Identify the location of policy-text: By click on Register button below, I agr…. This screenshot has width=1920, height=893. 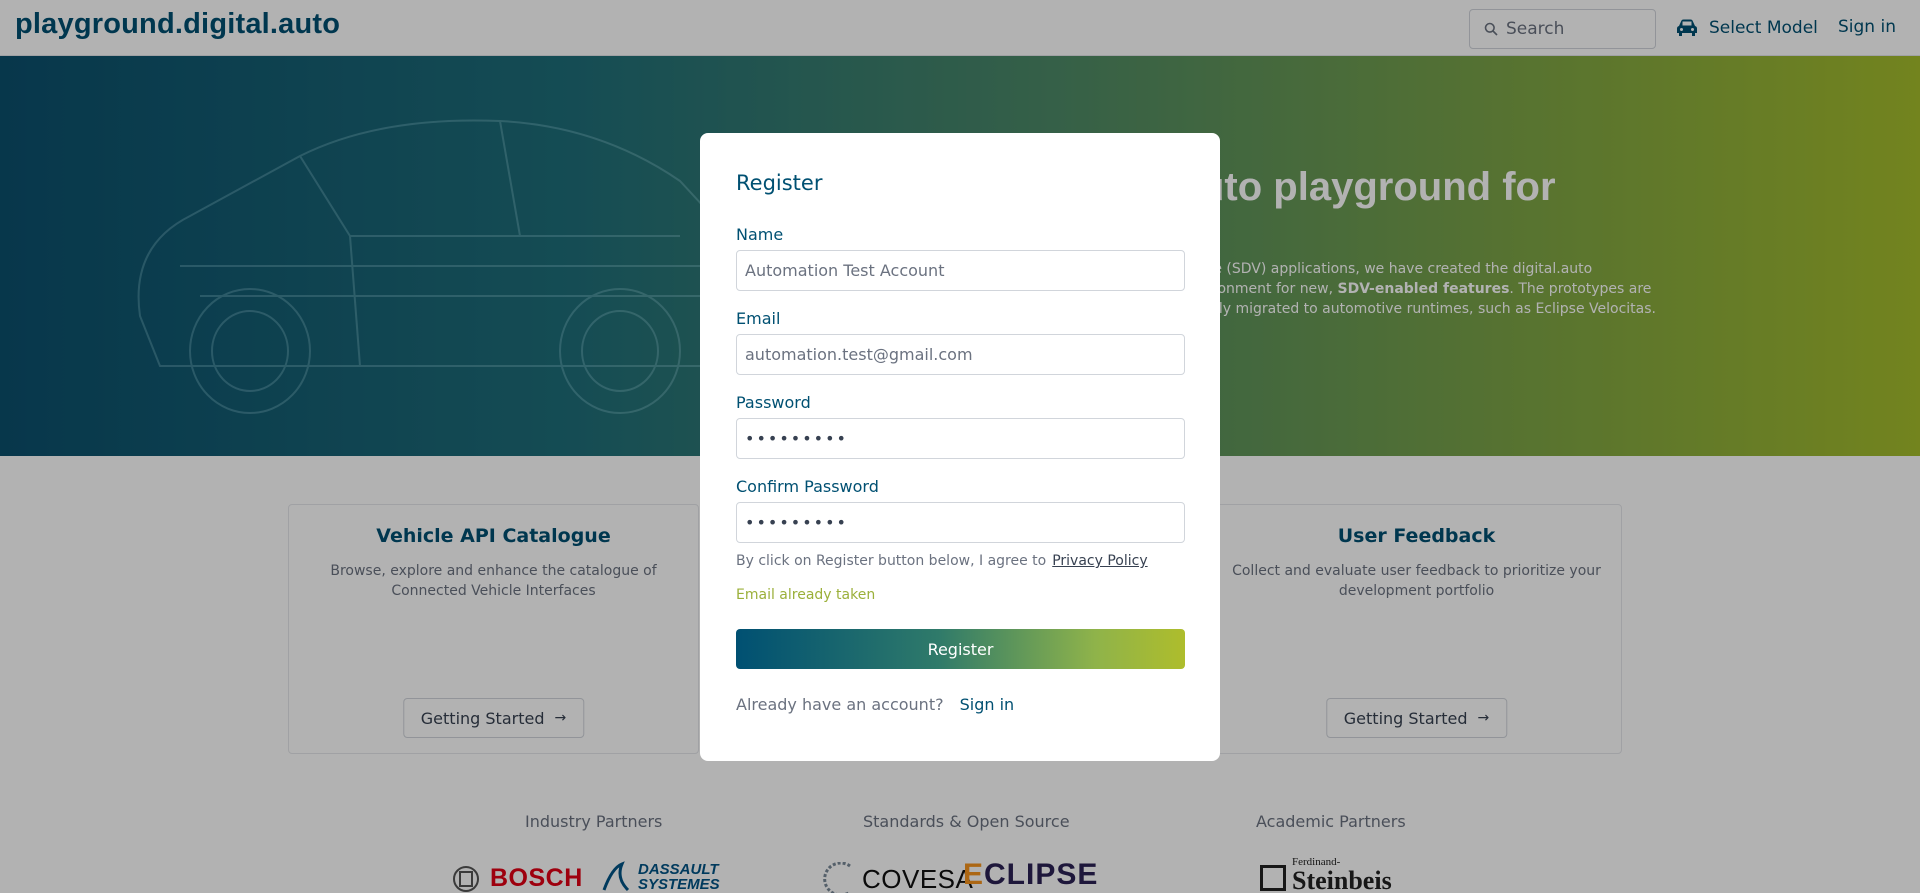
(891, 561).